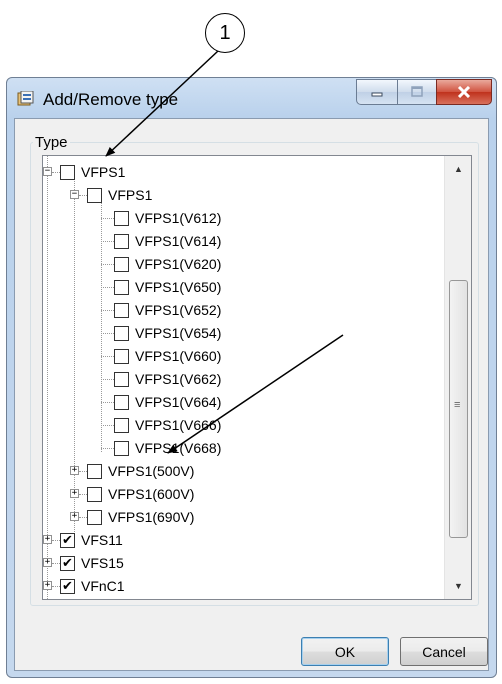 Image resolution: width=502 pixels, height=684 pixels. Describe the element at coordinates (243, 218) in the screenshot. I see `tree-item: VFPS1(V612)` at that location.